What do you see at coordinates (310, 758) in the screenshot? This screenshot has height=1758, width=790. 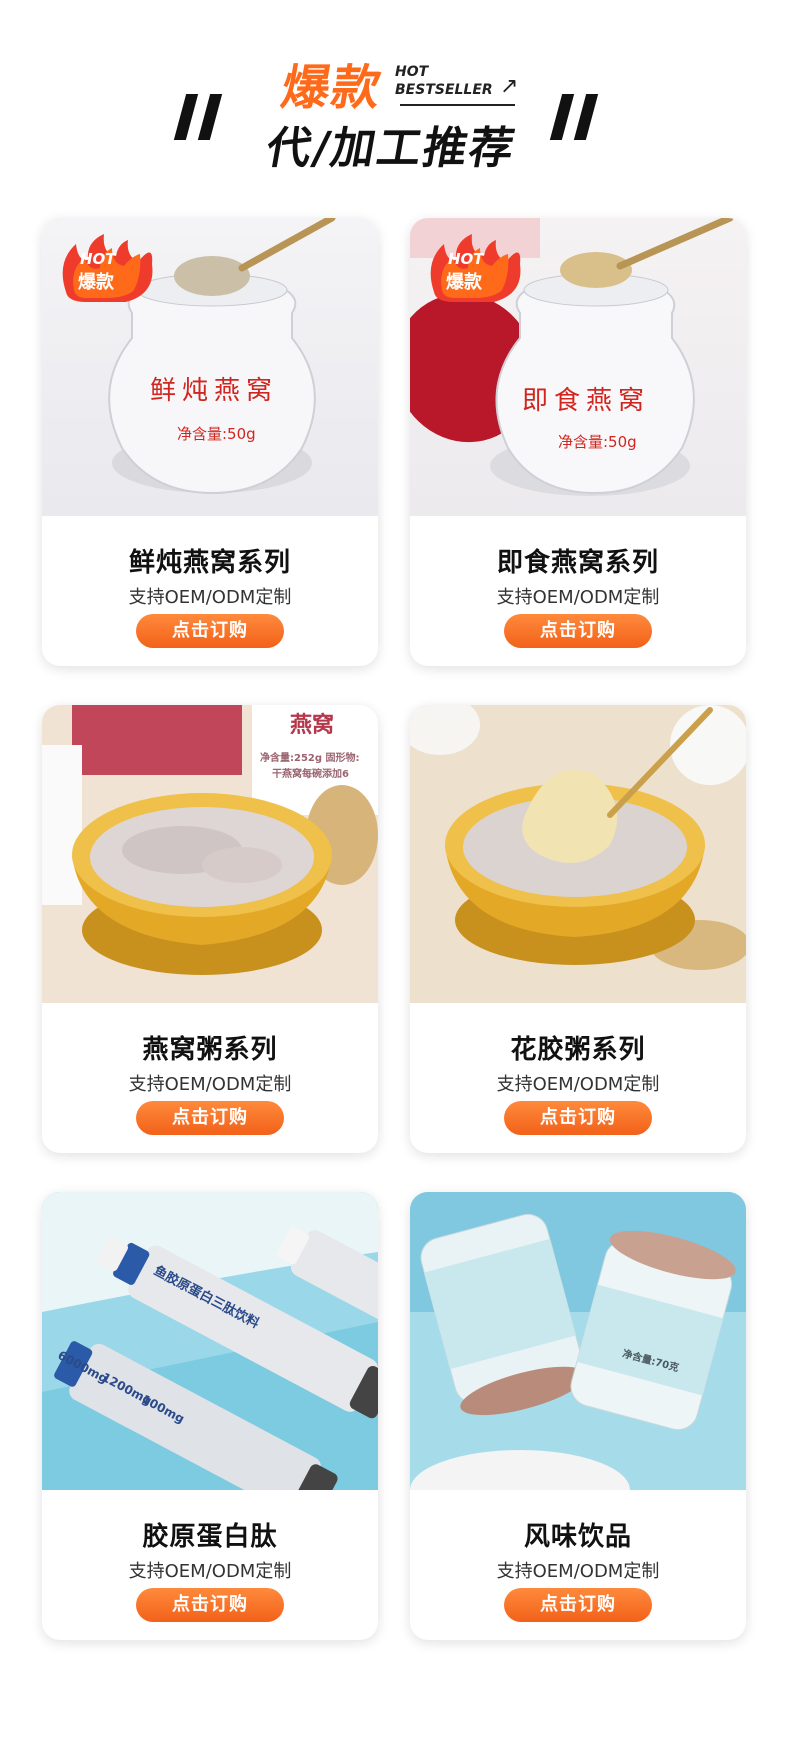 I see `box-net-weight: 净含量:252g 固形物:` at bounding box center [310, 758].